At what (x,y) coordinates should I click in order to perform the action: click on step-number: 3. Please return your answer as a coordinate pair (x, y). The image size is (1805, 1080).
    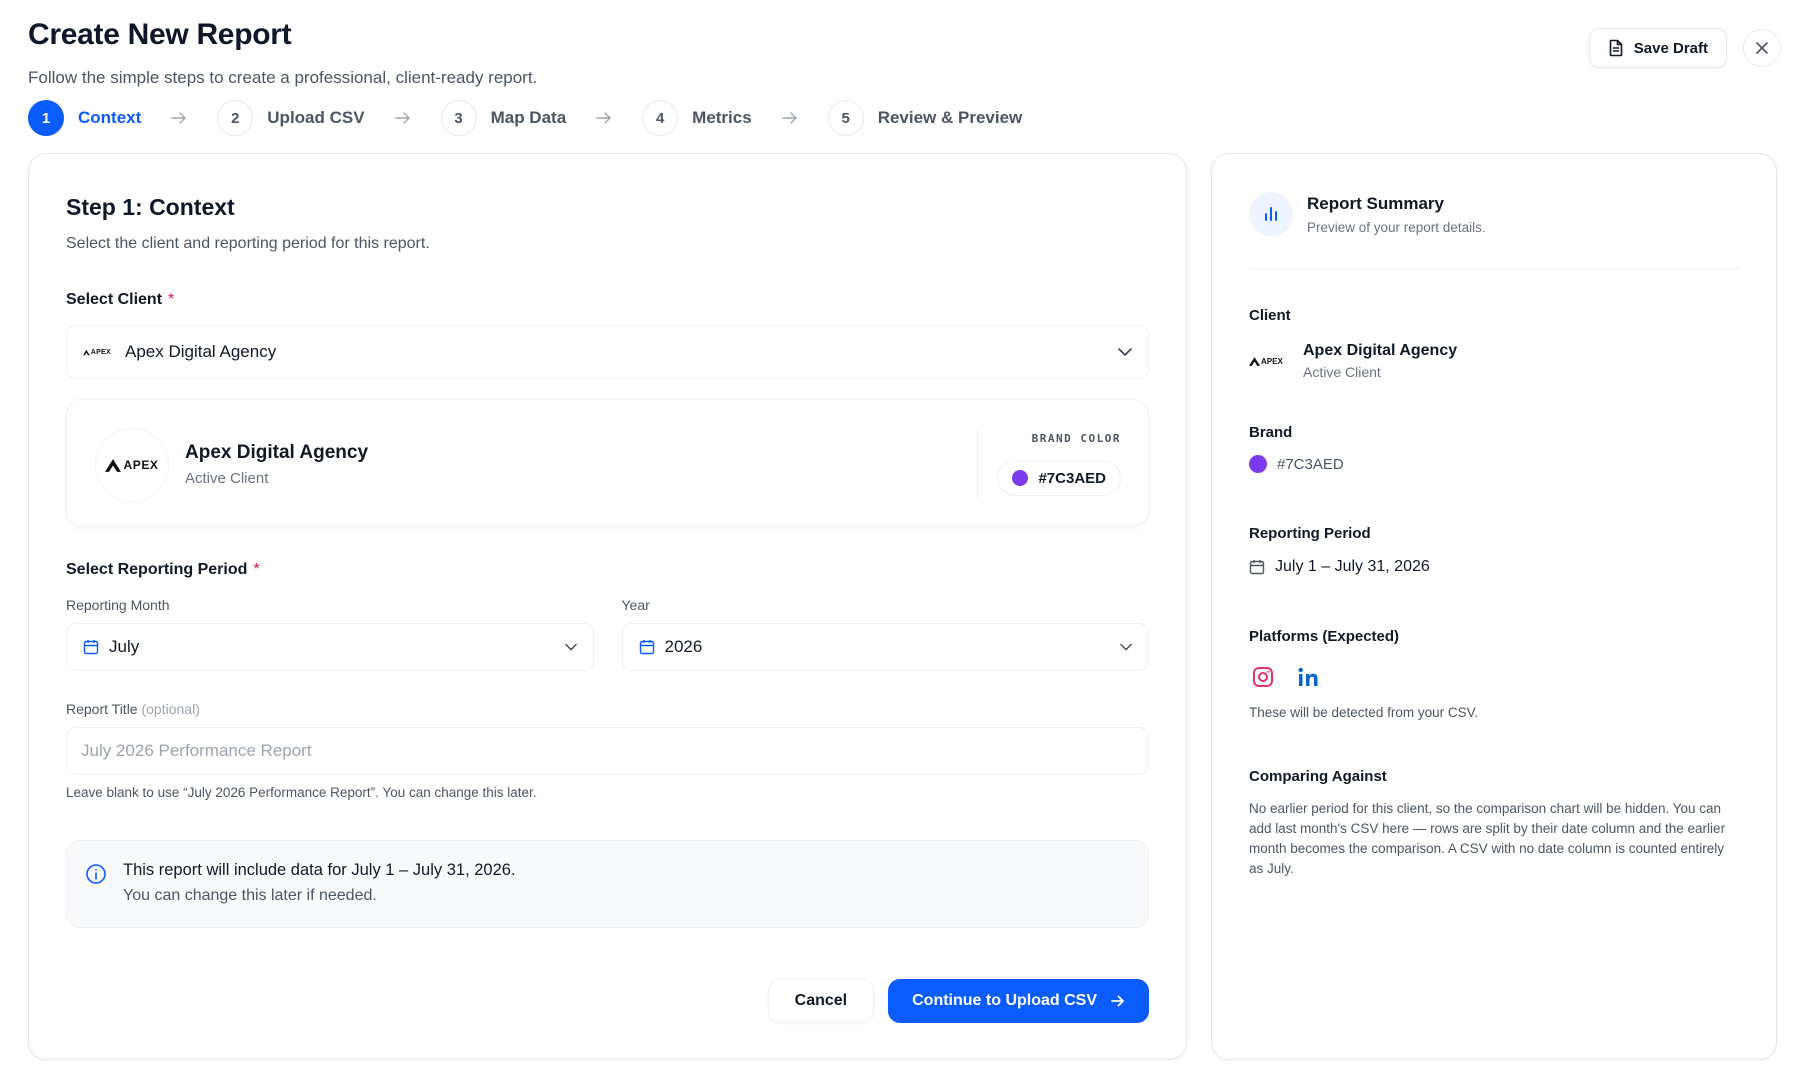
    Looking at the image, I should click on (458, 118).